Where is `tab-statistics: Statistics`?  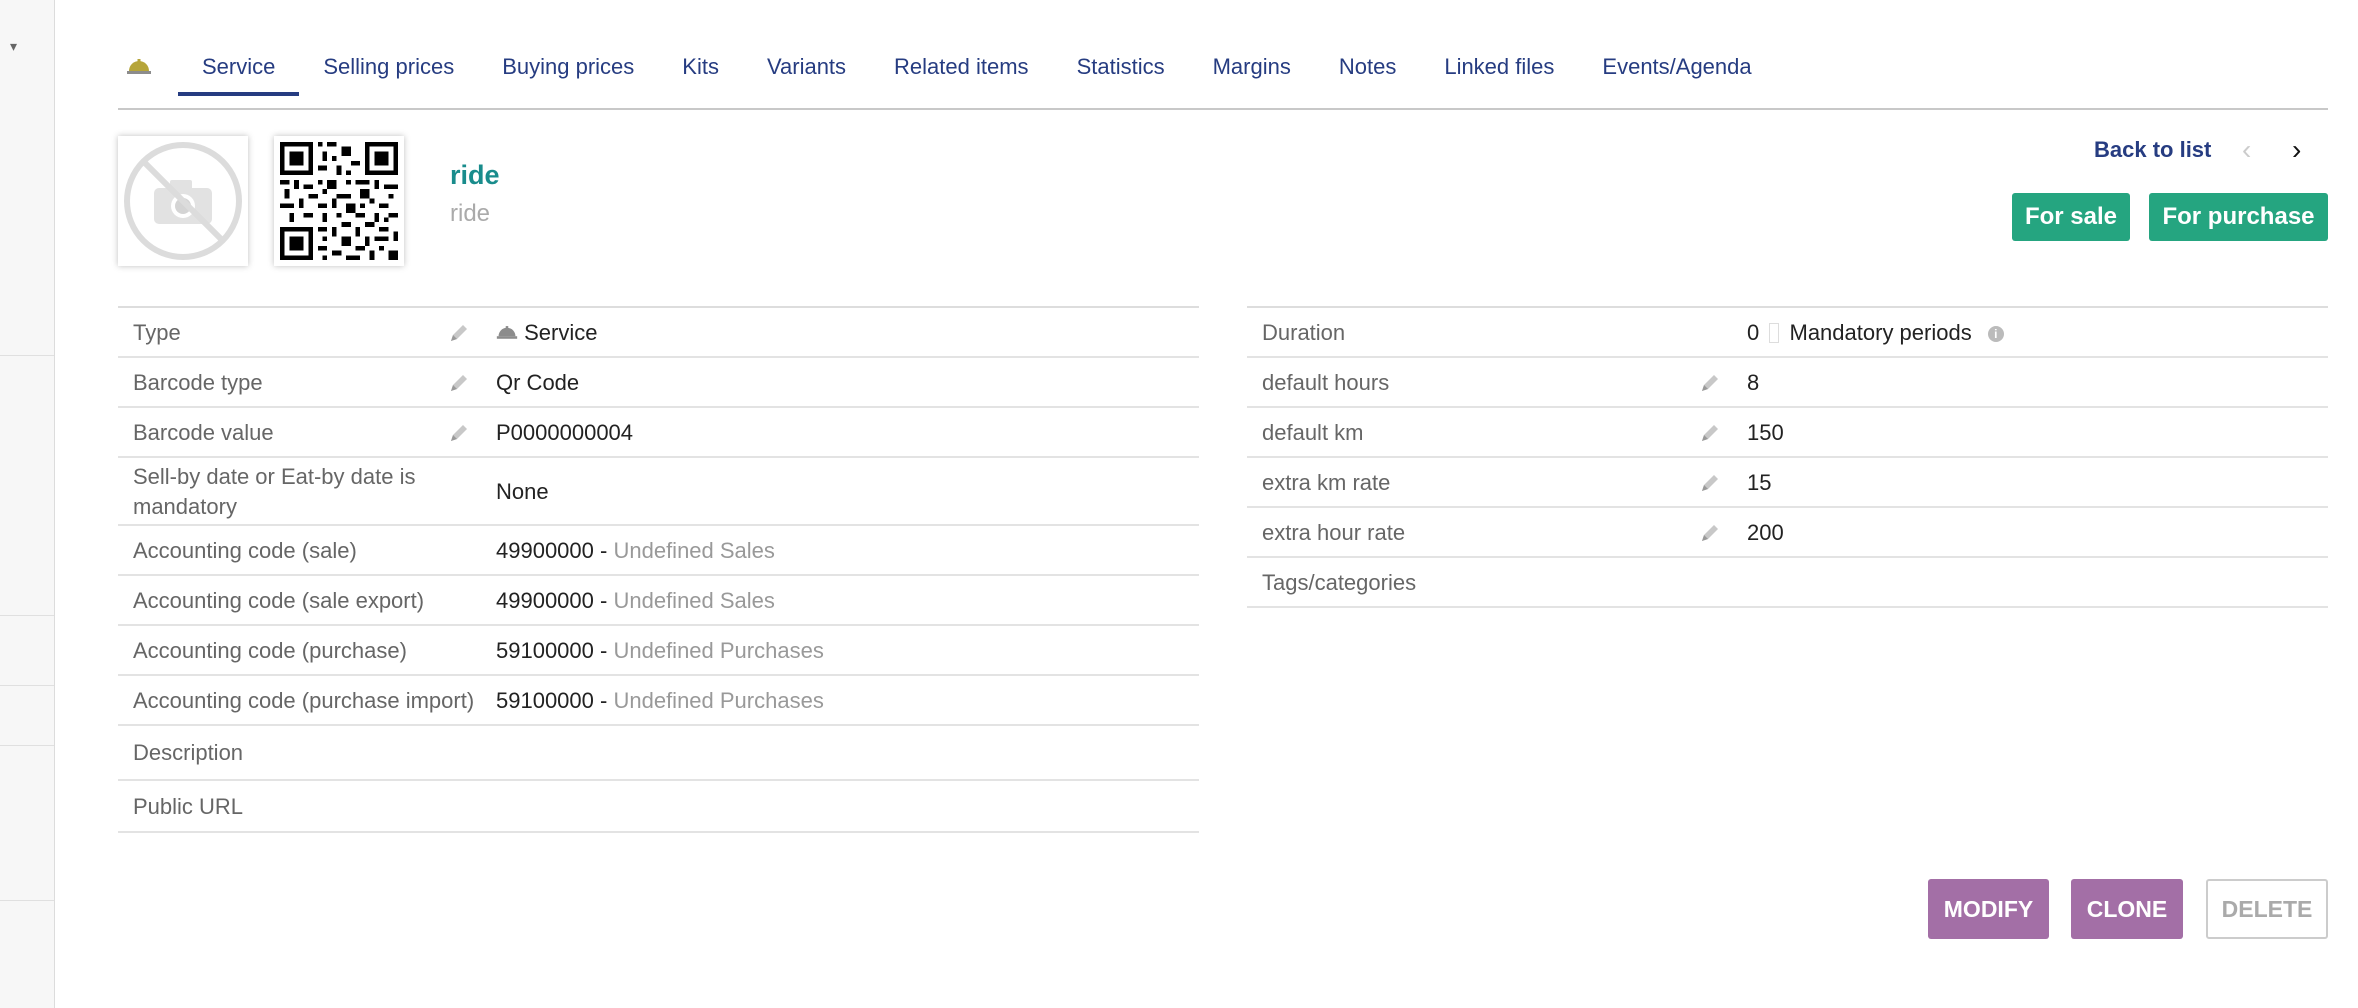 tab-statistics: Statistics is located at coordinates (1121, 66).